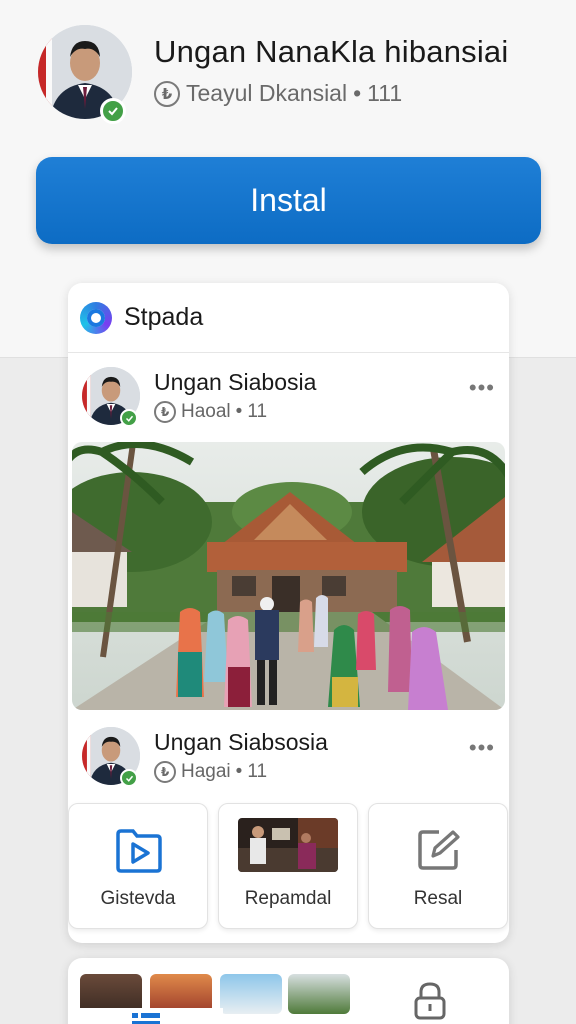 Image resolution: width=576 pixels, height=1024 pixels. I want to click on profile-subtitle-text: Teayul Dkansial, so click(267, 93).